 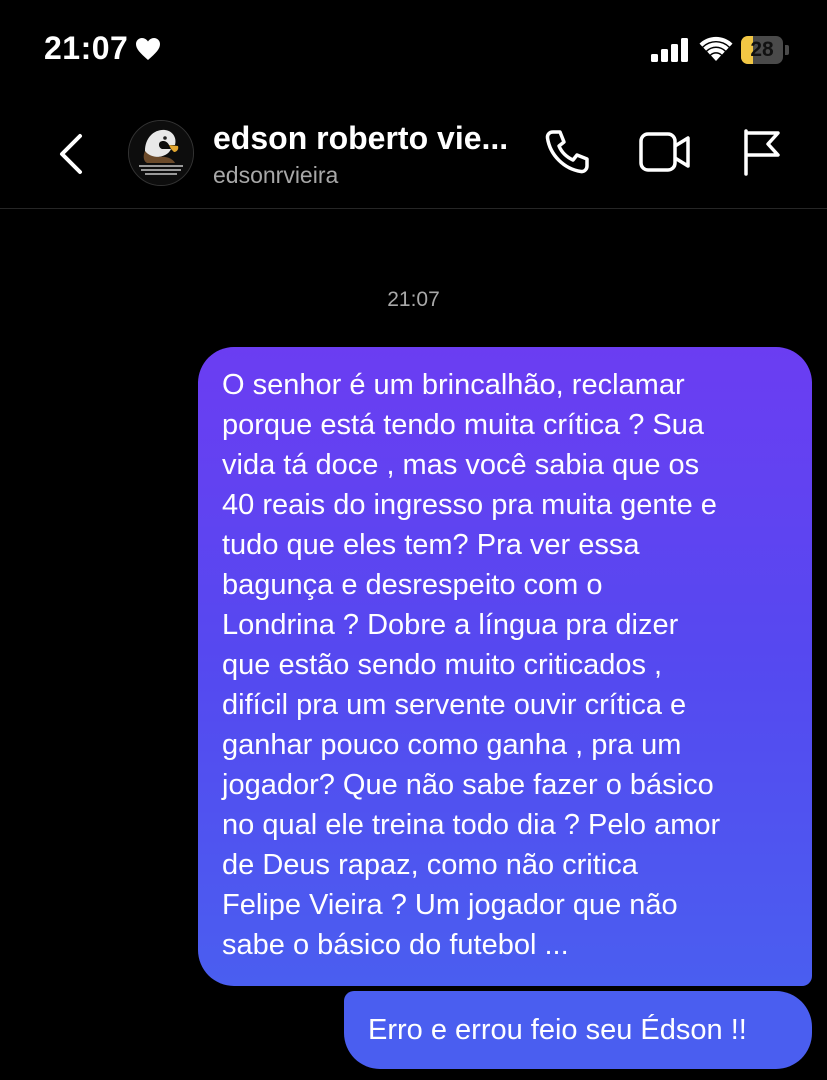 I want to click on battery-body: 28, so click(x=762, y=50).